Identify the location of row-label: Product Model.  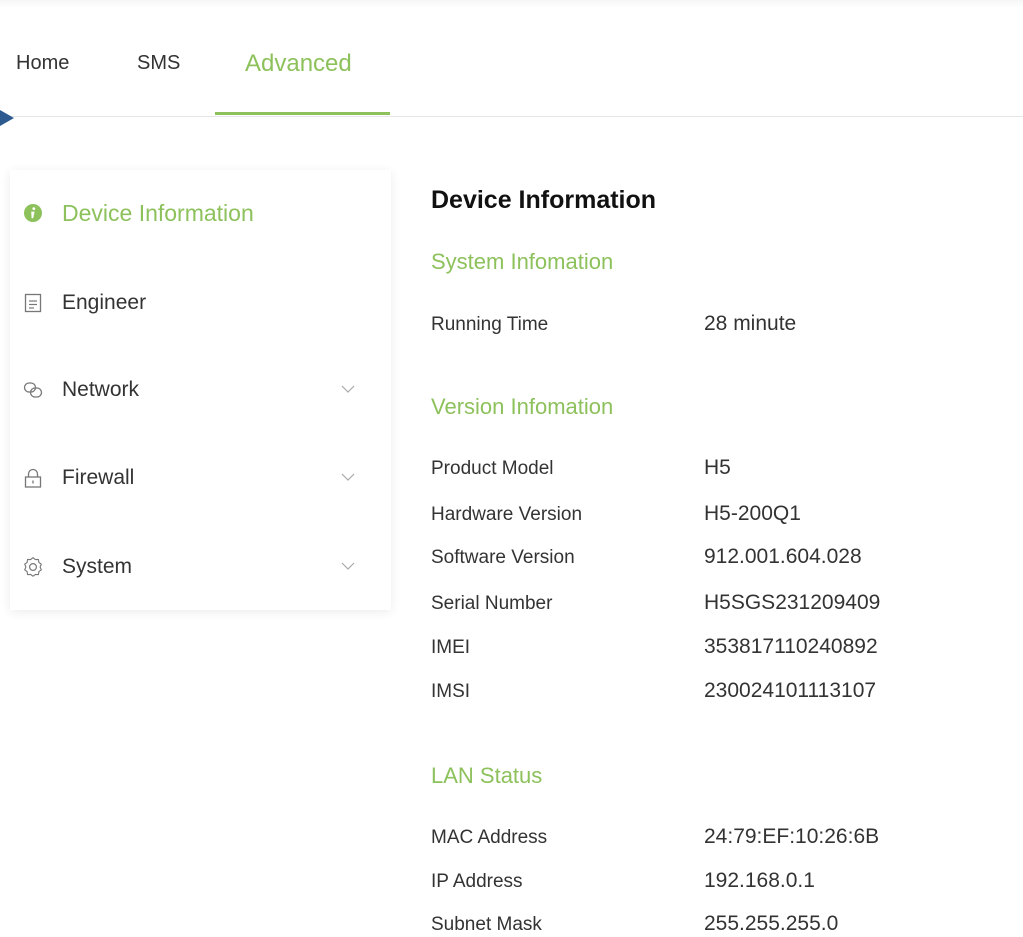
(492, 468).